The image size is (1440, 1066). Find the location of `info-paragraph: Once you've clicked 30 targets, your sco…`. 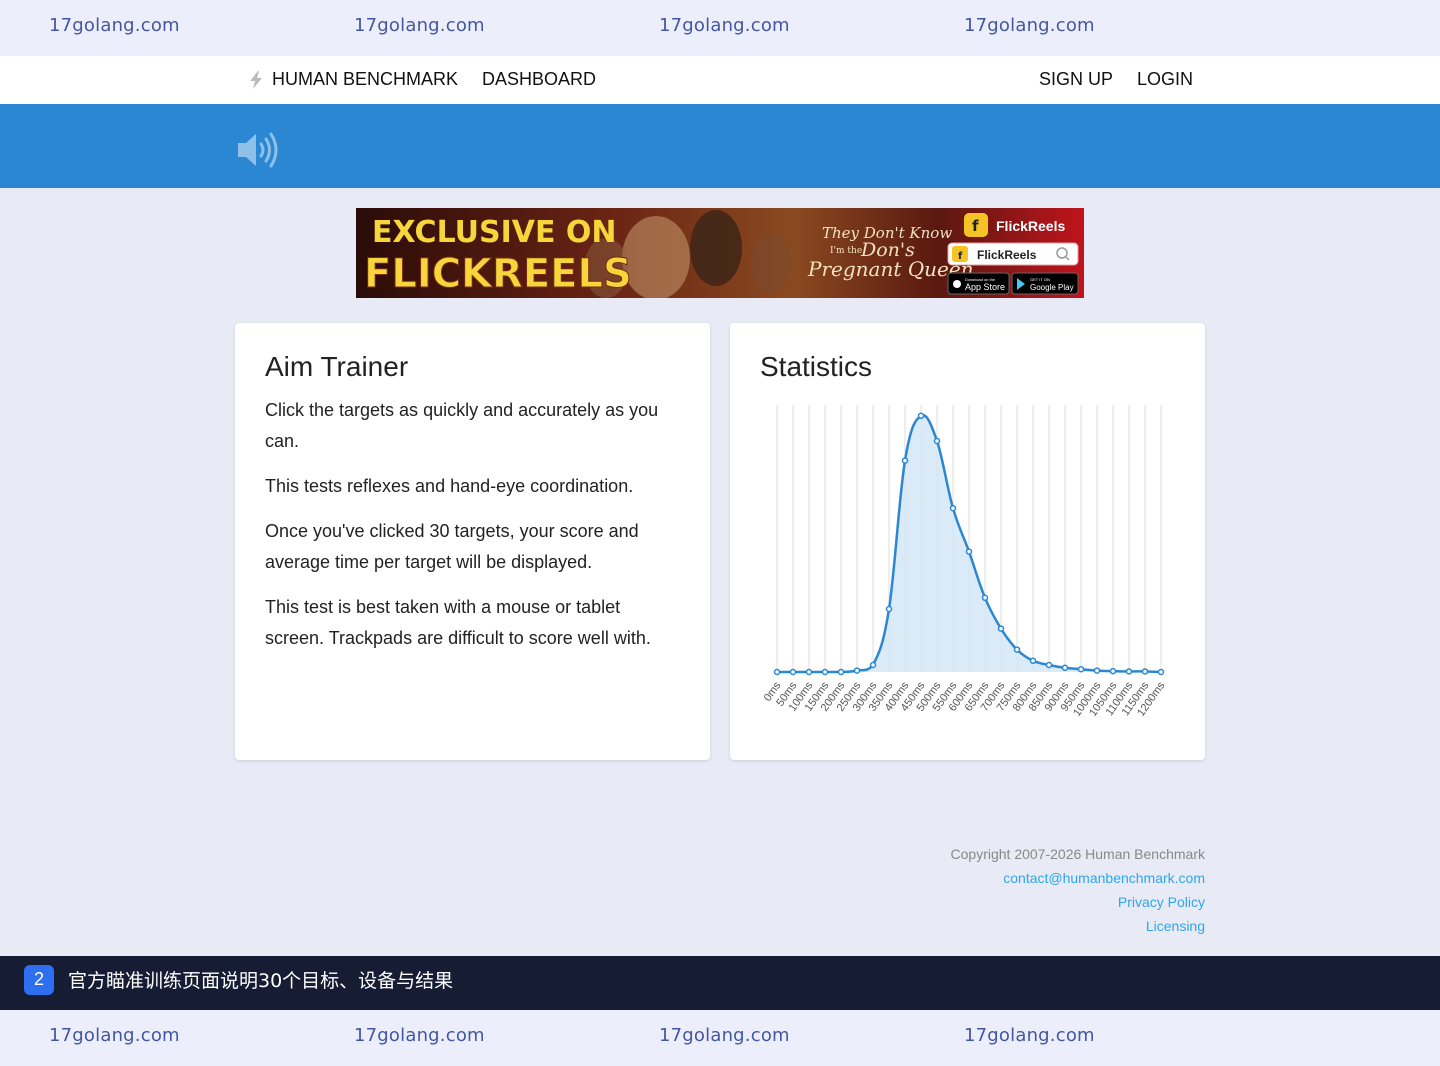

info-paragraph: Once you've clicked 30 targets, your sco… is located at coordinates (452, 546).